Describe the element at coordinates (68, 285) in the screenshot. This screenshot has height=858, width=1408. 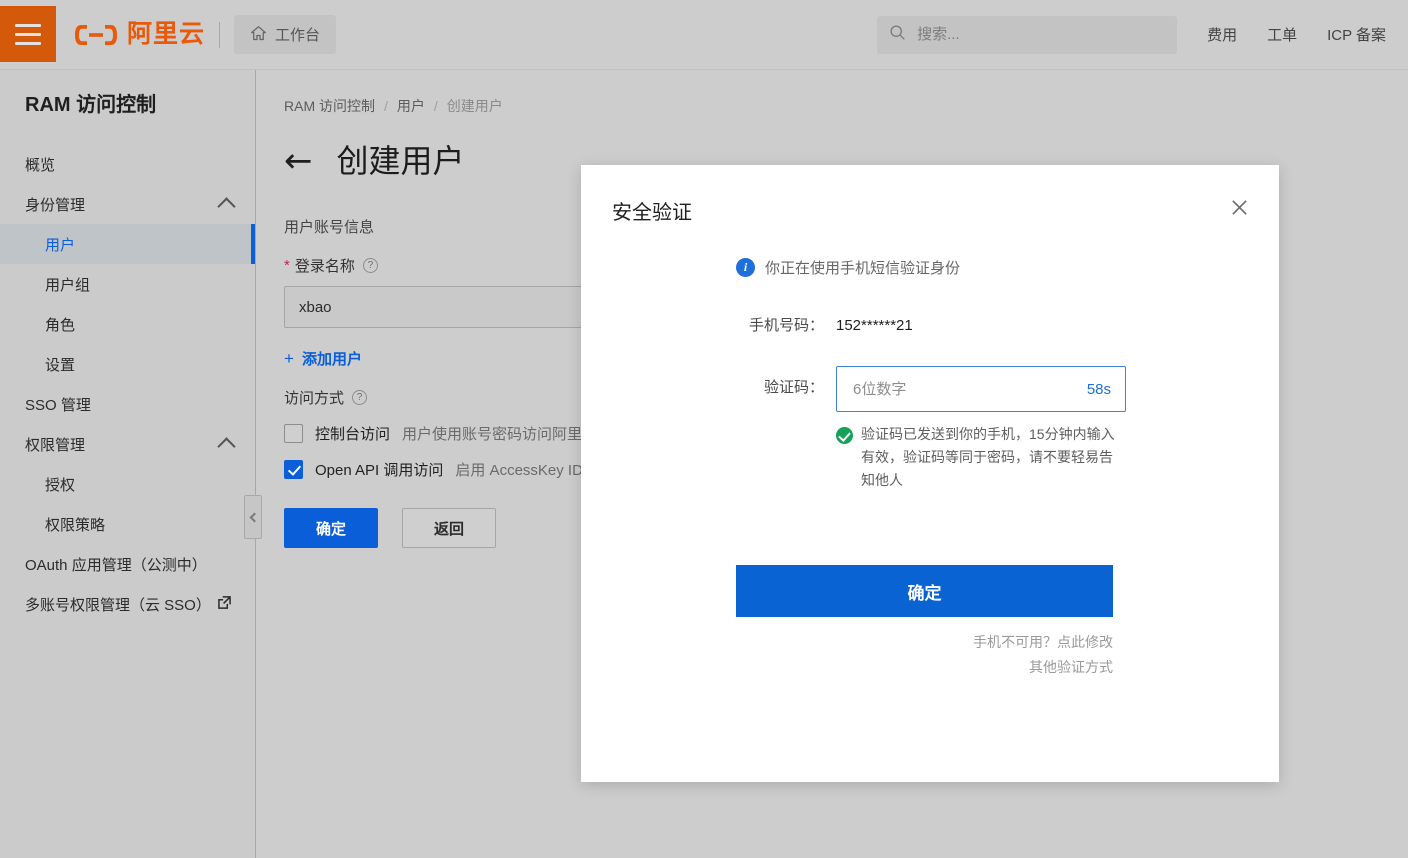
I see `sidebar-item-label: 用户组` at that location.